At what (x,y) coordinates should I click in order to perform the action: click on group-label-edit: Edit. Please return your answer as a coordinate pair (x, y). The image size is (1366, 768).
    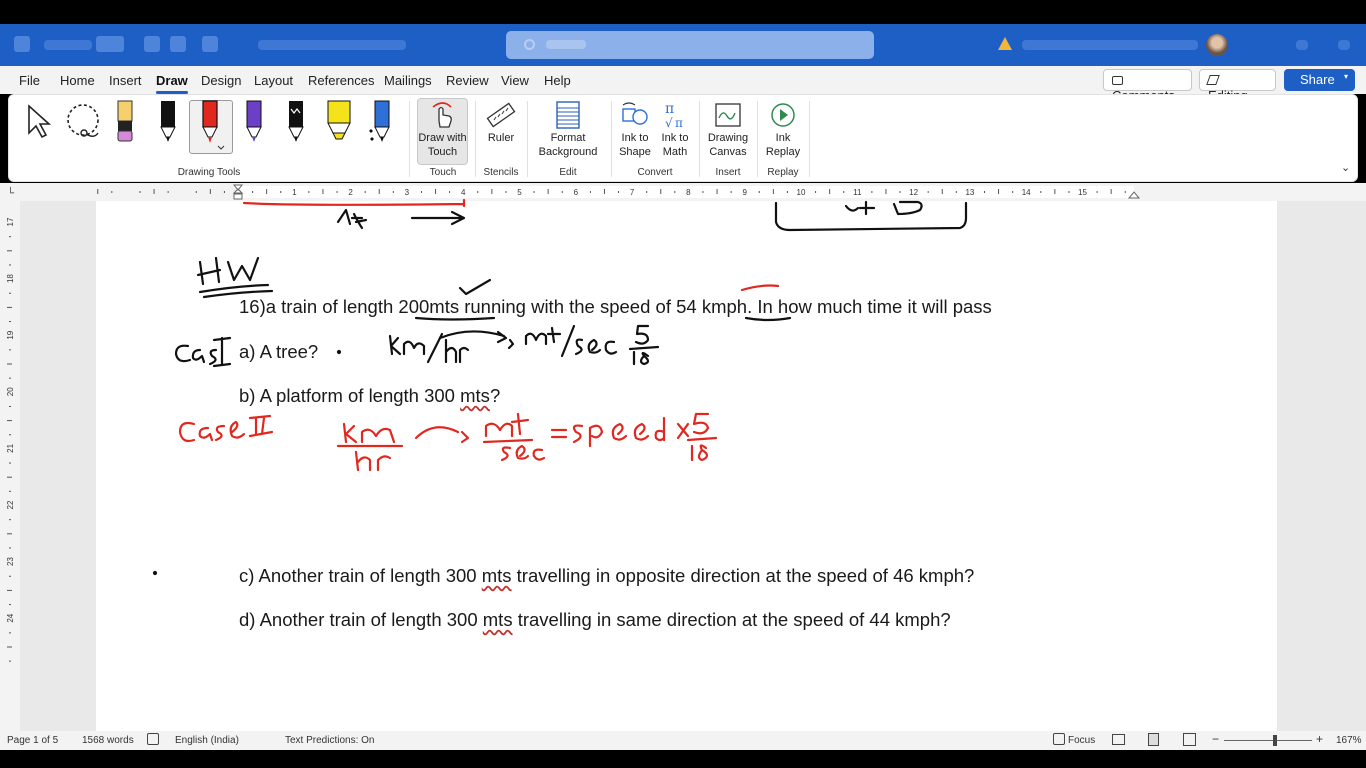
    Looking at the image, I should click on (568, 172).